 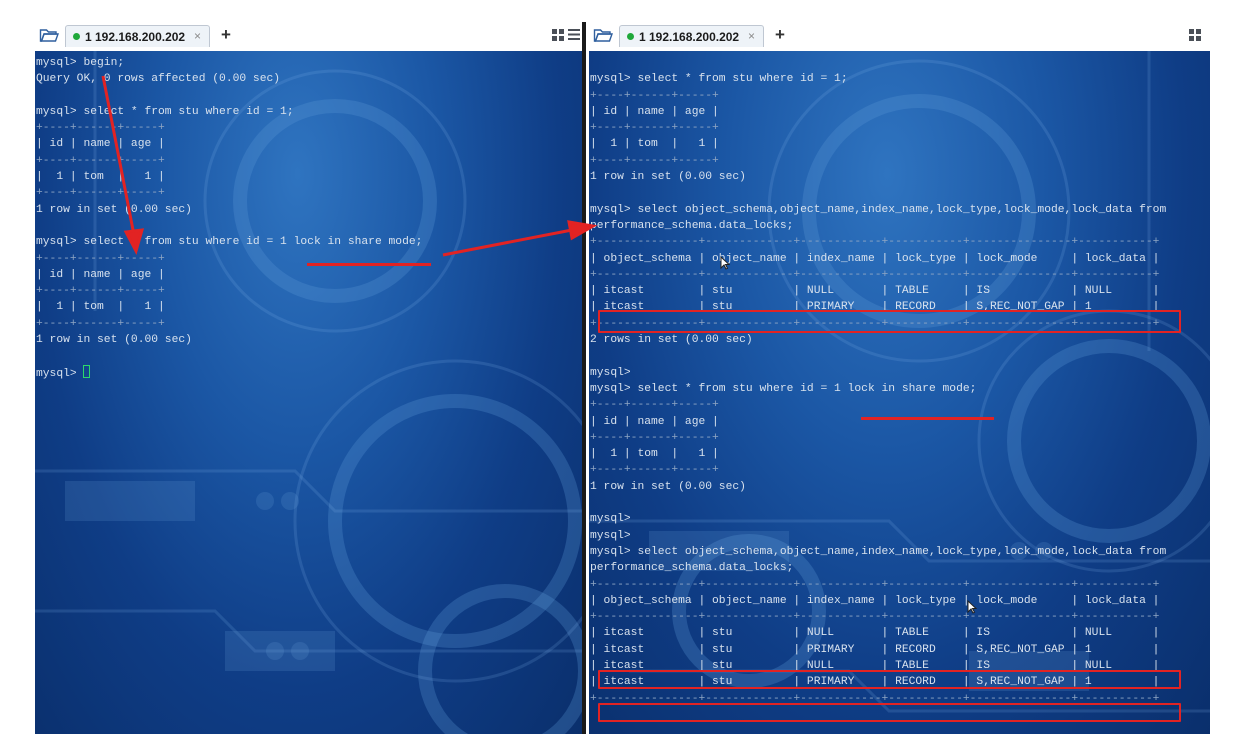 What do you see at coordinates (80, 63) in the screenshot?
I see `terminal-line: mysql> begin;` at bounding box center [80, 63].